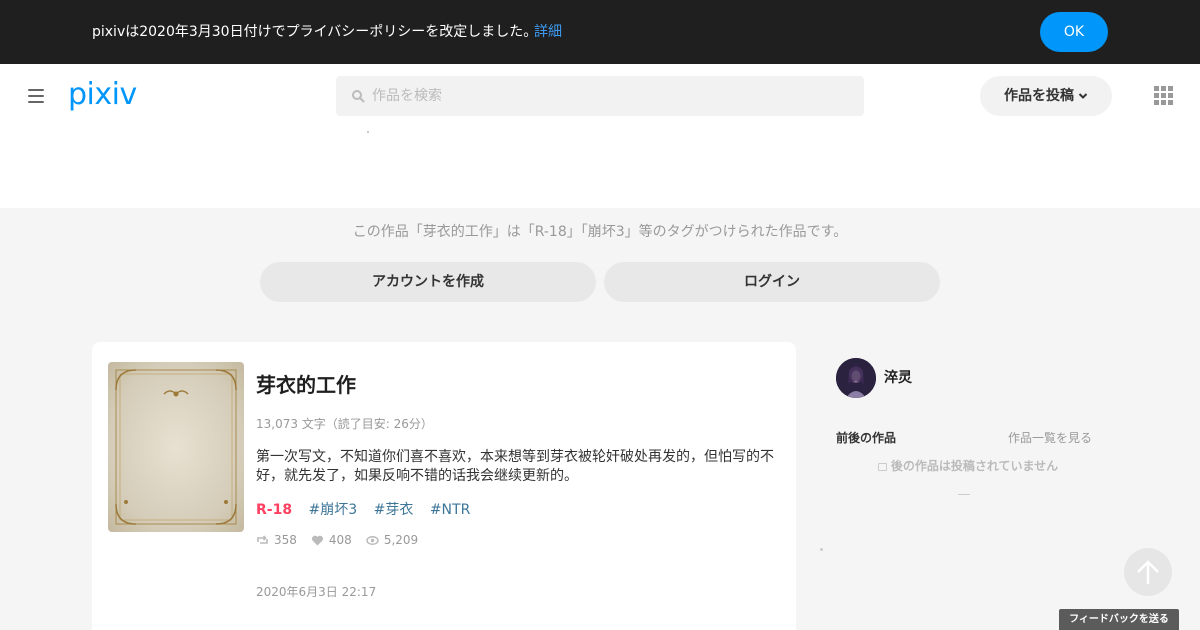 The image size is (1200, 630). I want to click on work-meta: 13,073 文字（読了目安: 26分）, so click(344, 424).